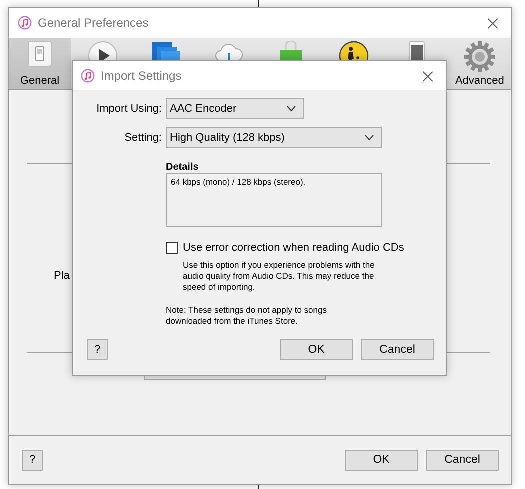 The image size is (525, 489). What do you see at coordinates (293, 248) in the screenshot?
I see `checkbox-label: Use error correction when reading Audio CDs` at bounding box center [293, 248].